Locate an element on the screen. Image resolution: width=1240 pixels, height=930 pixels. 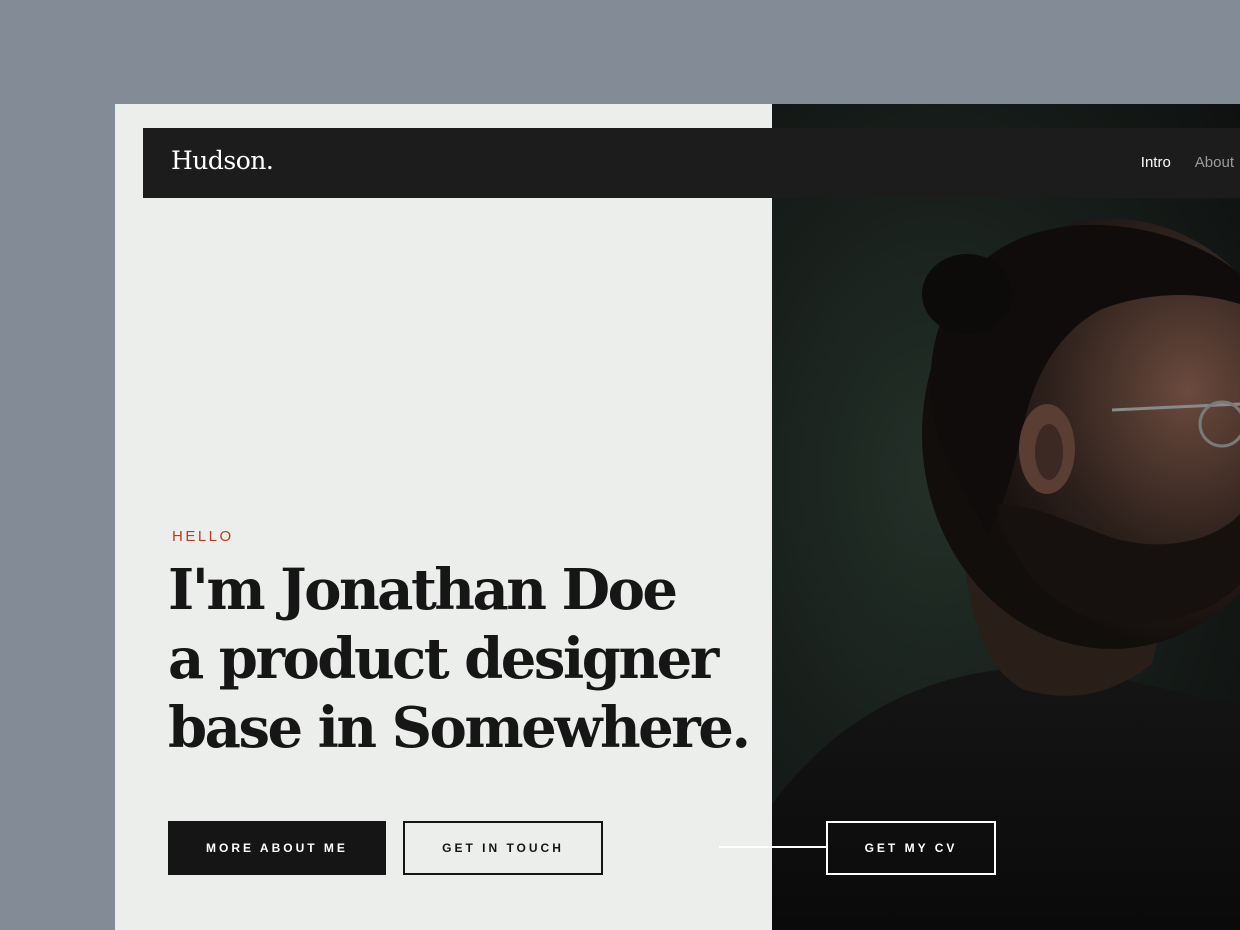
headline-line: I'm Jonathan Doe is located at coordinates (423, 590).